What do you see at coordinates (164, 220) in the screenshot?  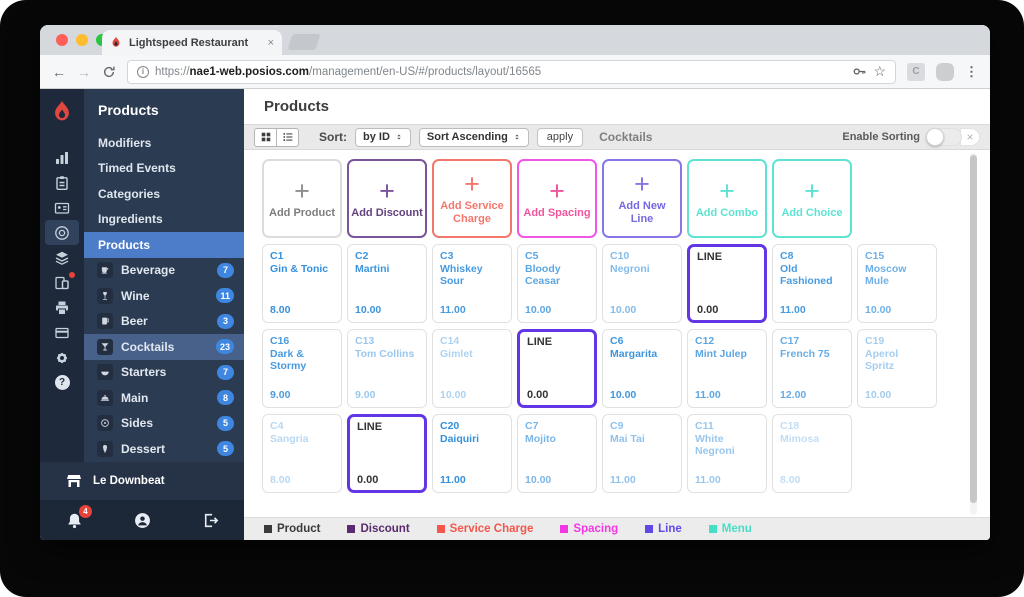 I see `sidebar-item-ingredients: Ingredients` at bounding box center [164, 220].